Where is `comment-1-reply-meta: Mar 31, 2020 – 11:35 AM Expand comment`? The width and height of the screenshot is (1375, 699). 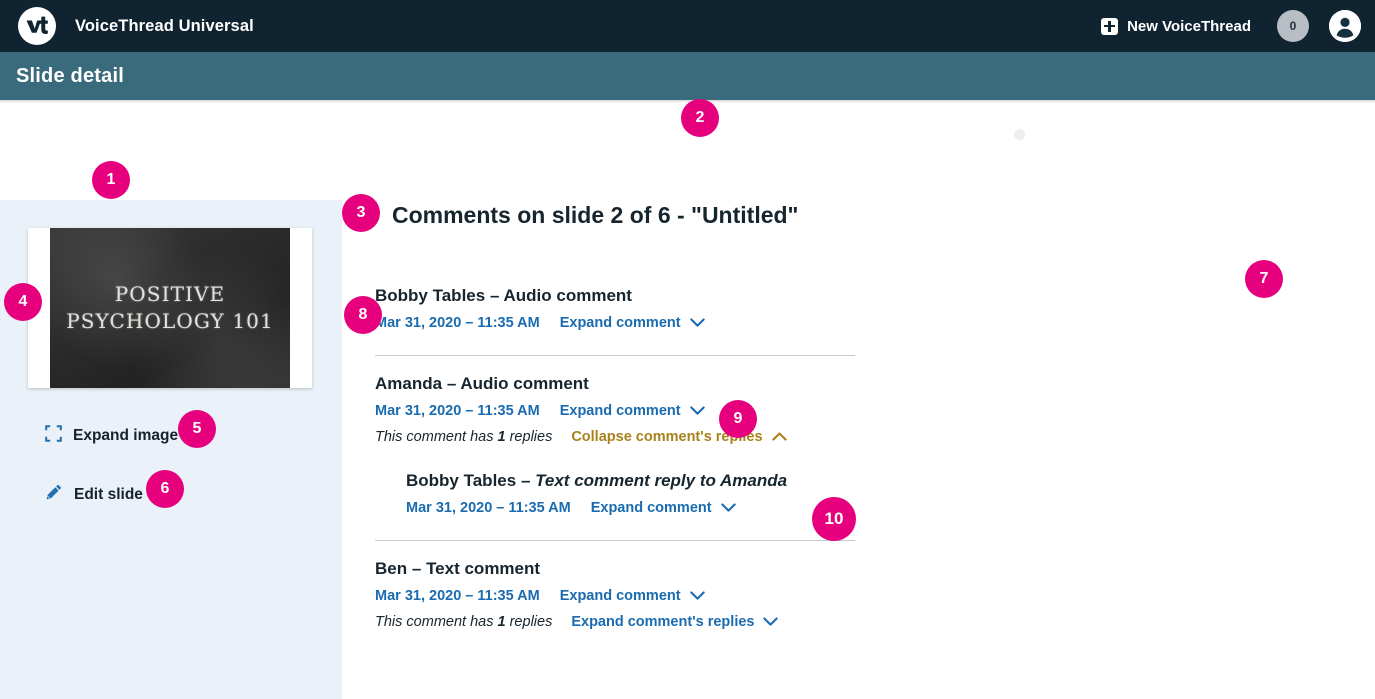 comment-1-reply-meta: Mar 31, 2020 – 11:35 AM Expand comment is located at coordinates (630, 508).